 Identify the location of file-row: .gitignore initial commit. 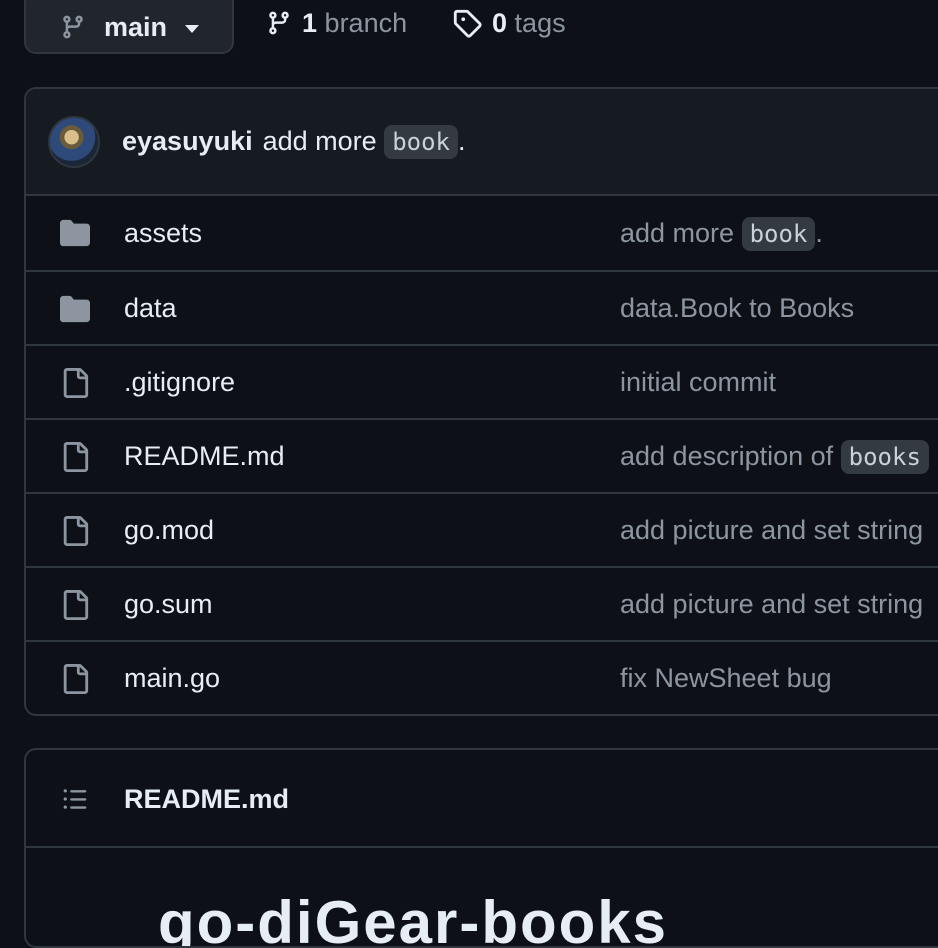
(482, 381).